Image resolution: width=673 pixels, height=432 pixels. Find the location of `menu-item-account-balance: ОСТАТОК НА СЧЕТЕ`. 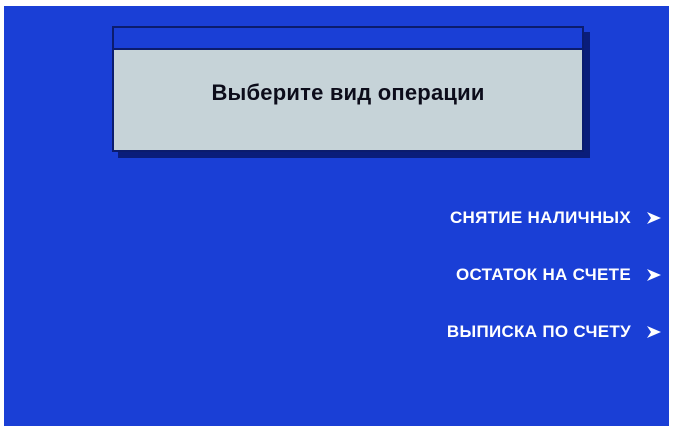

menu-item-account-balance: ОСТАТОК НА СЧЕТЕ is located at coordinates (559, 275).